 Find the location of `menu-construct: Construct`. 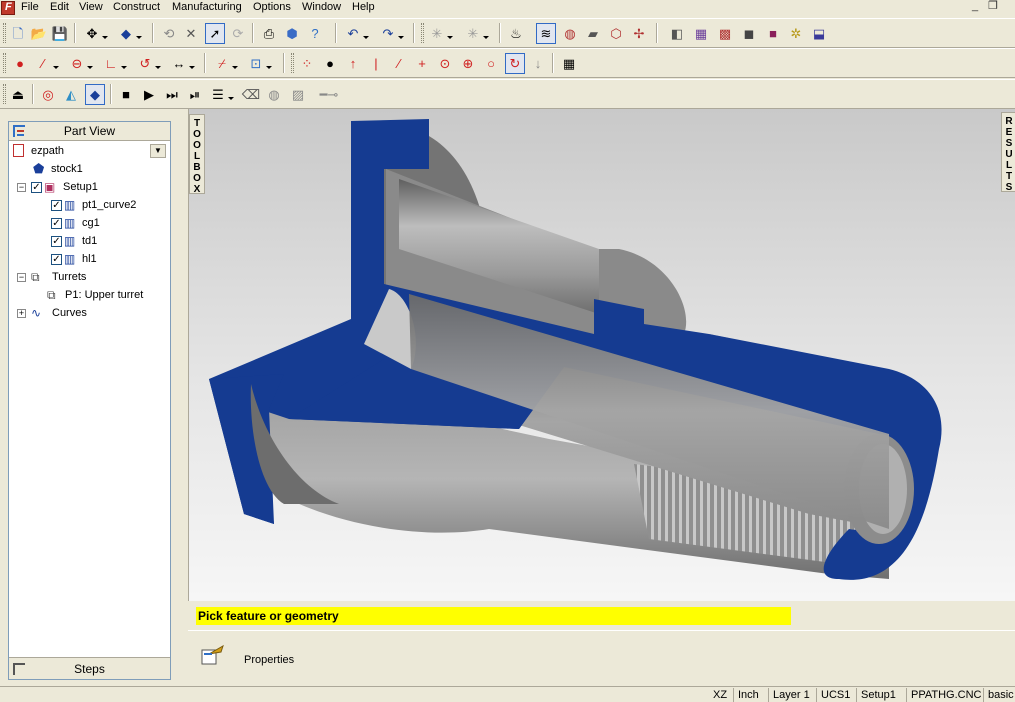

menu-construct: Construct is located at coordinates (136, 8).